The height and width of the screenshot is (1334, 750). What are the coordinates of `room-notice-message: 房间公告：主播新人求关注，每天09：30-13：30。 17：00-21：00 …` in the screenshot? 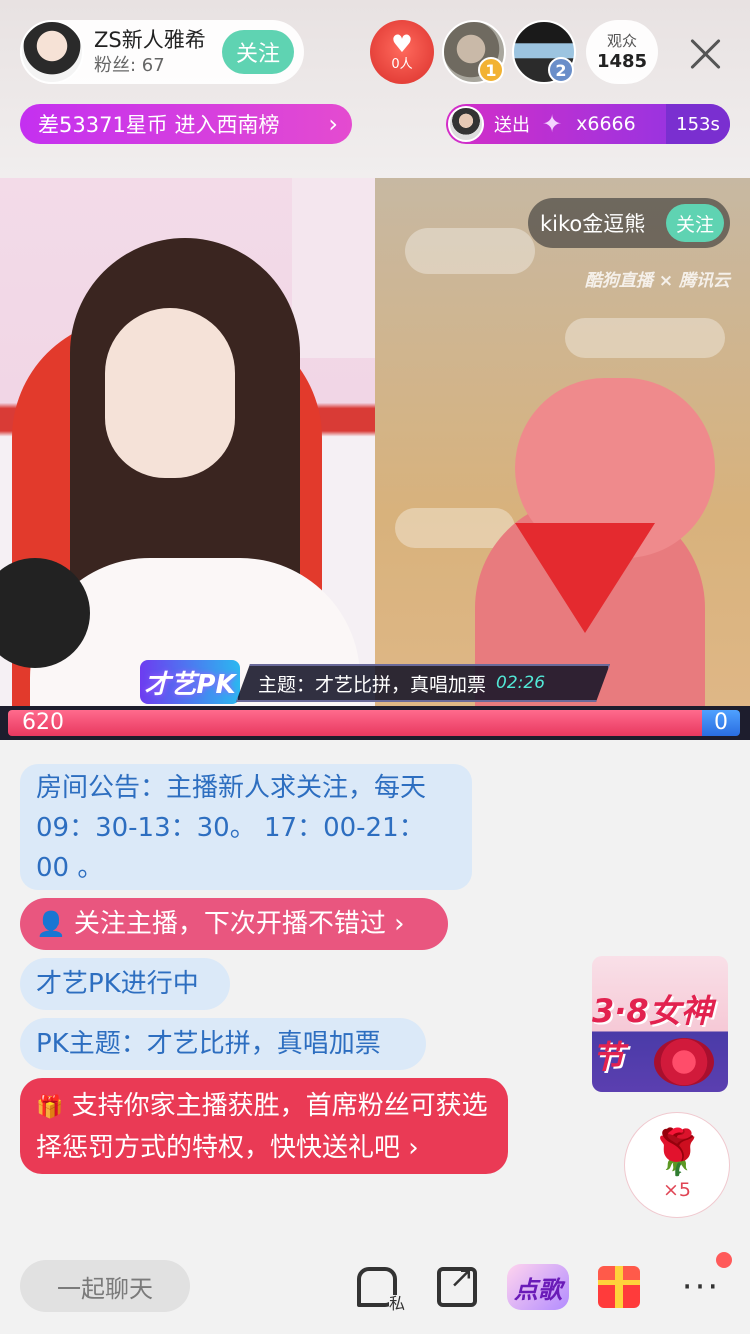 It's located at (246, 827).